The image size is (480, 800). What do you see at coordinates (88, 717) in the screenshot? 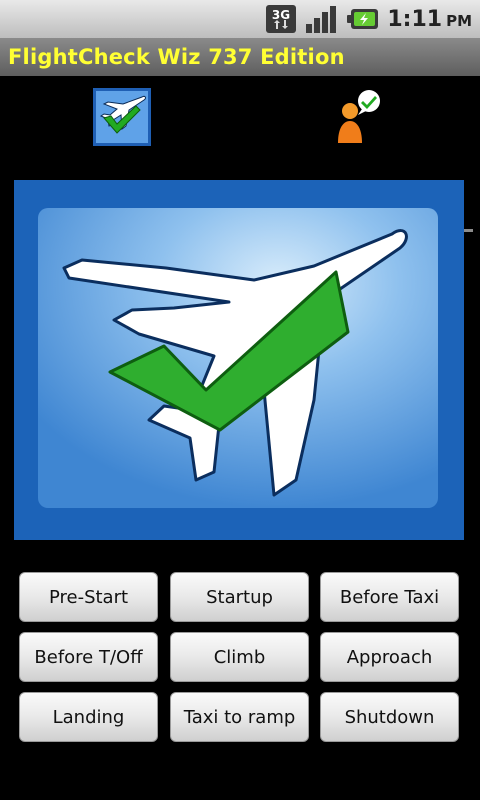
I see `landing-button: Landing` at bounding box center [88, 717].